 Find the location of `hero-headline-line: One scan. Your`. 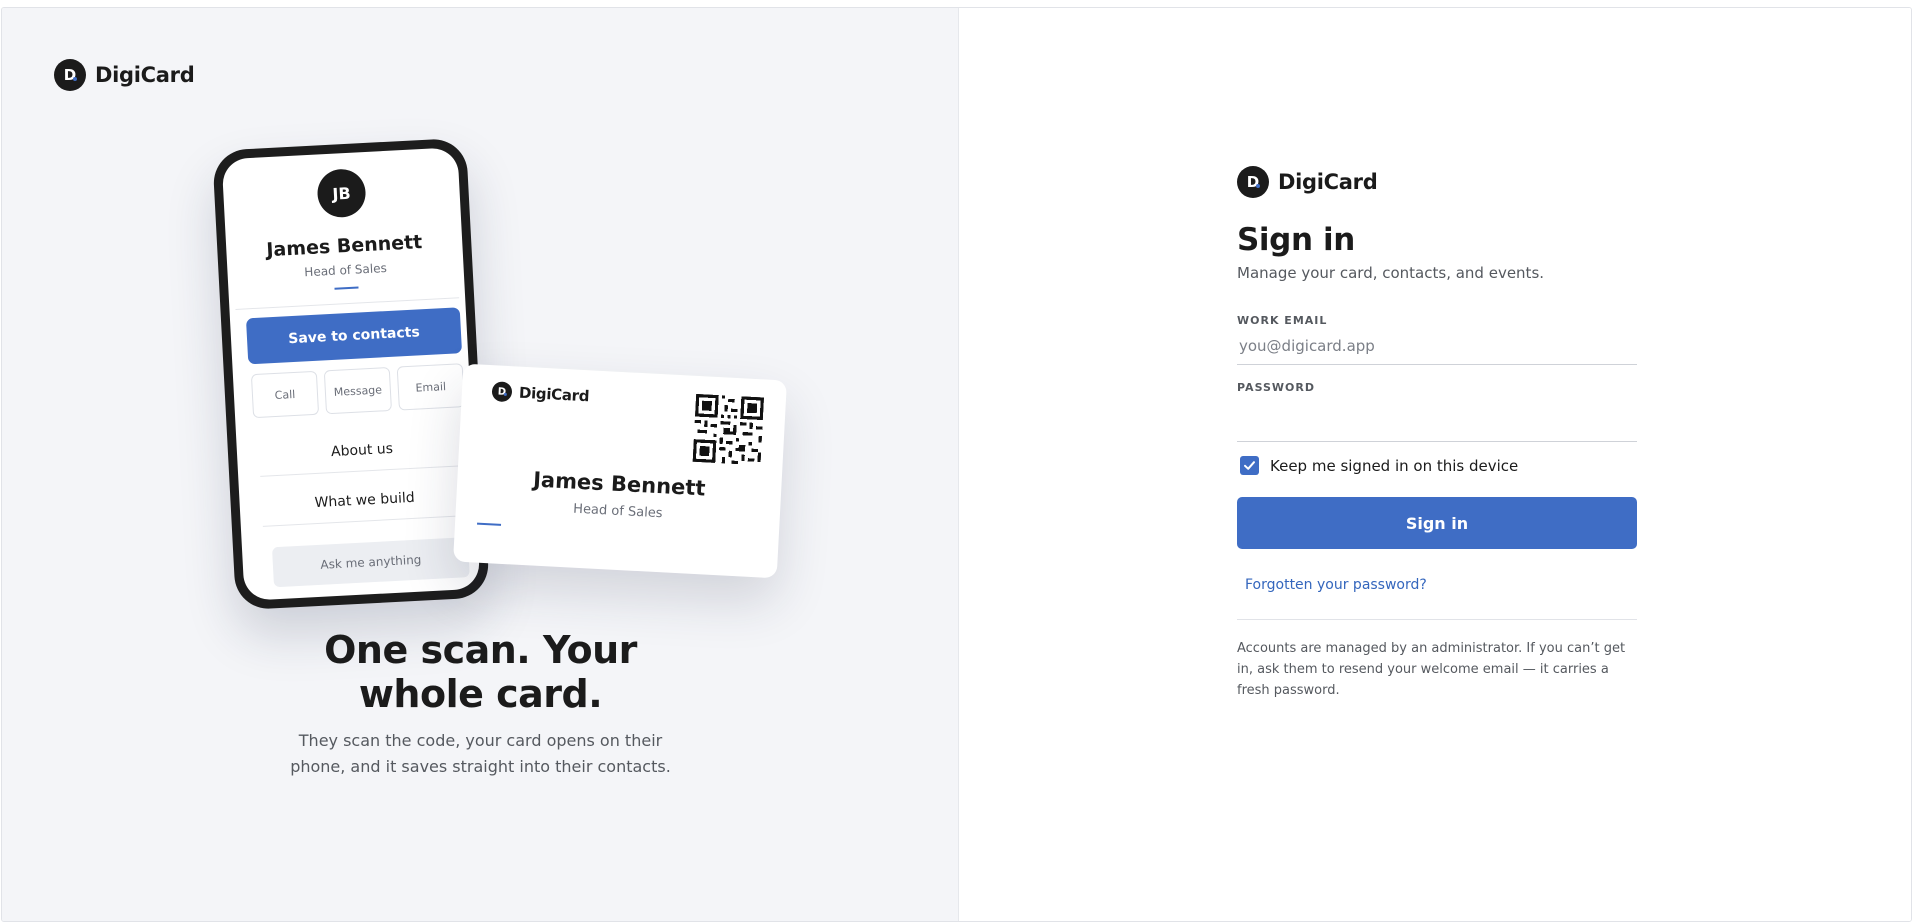

hero-headline-line: One scan. Your is located at coordinates (480, 650).